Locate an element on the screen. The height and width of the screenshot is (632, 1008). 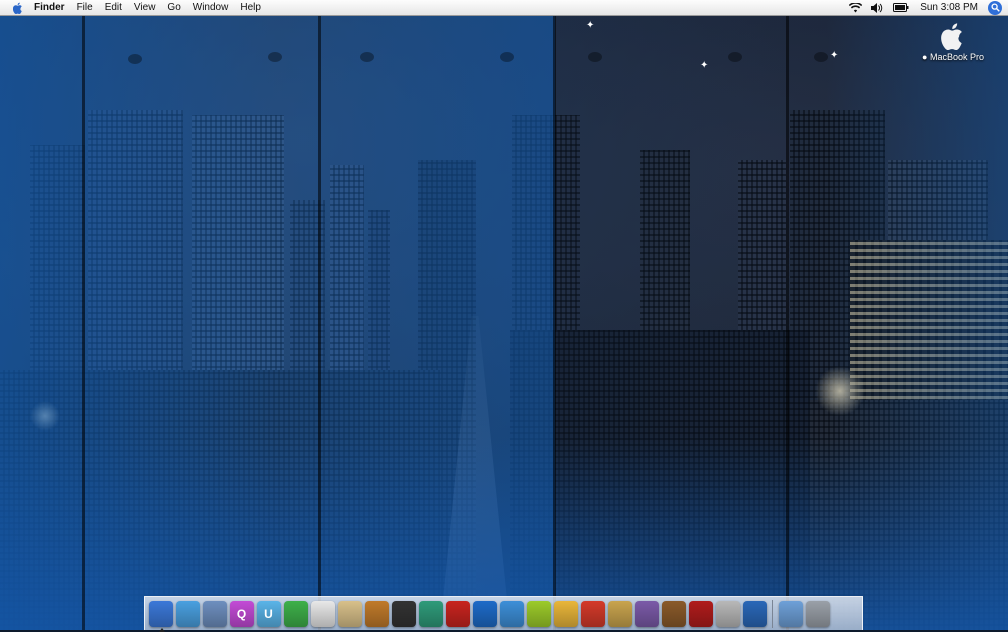
menu-edit: Edit is located at coordinates (113, 7).